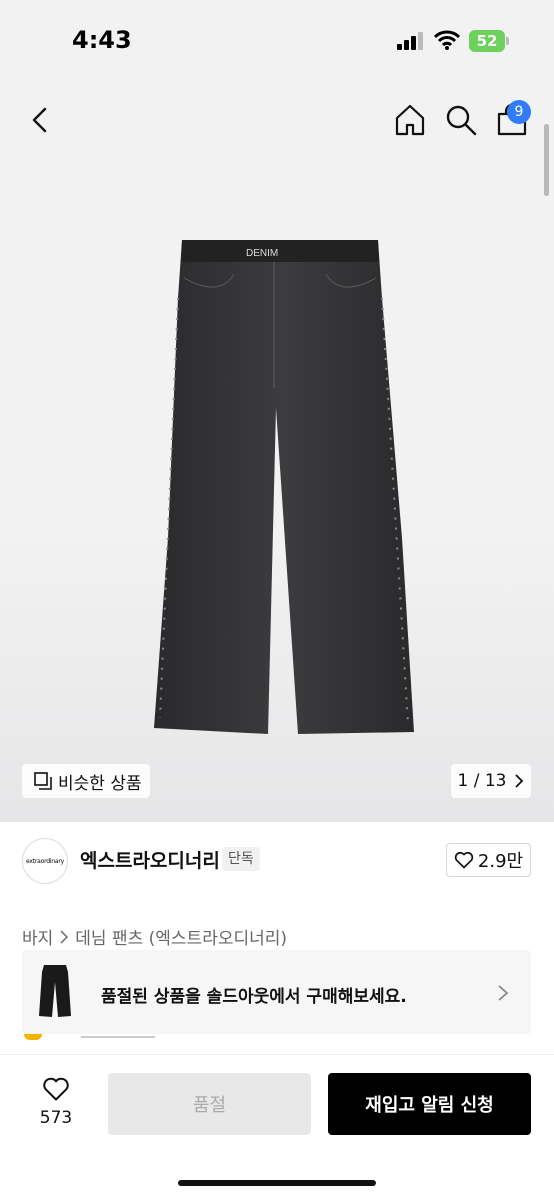  I want to click on soldout-thumbnail, so click(55, 991).